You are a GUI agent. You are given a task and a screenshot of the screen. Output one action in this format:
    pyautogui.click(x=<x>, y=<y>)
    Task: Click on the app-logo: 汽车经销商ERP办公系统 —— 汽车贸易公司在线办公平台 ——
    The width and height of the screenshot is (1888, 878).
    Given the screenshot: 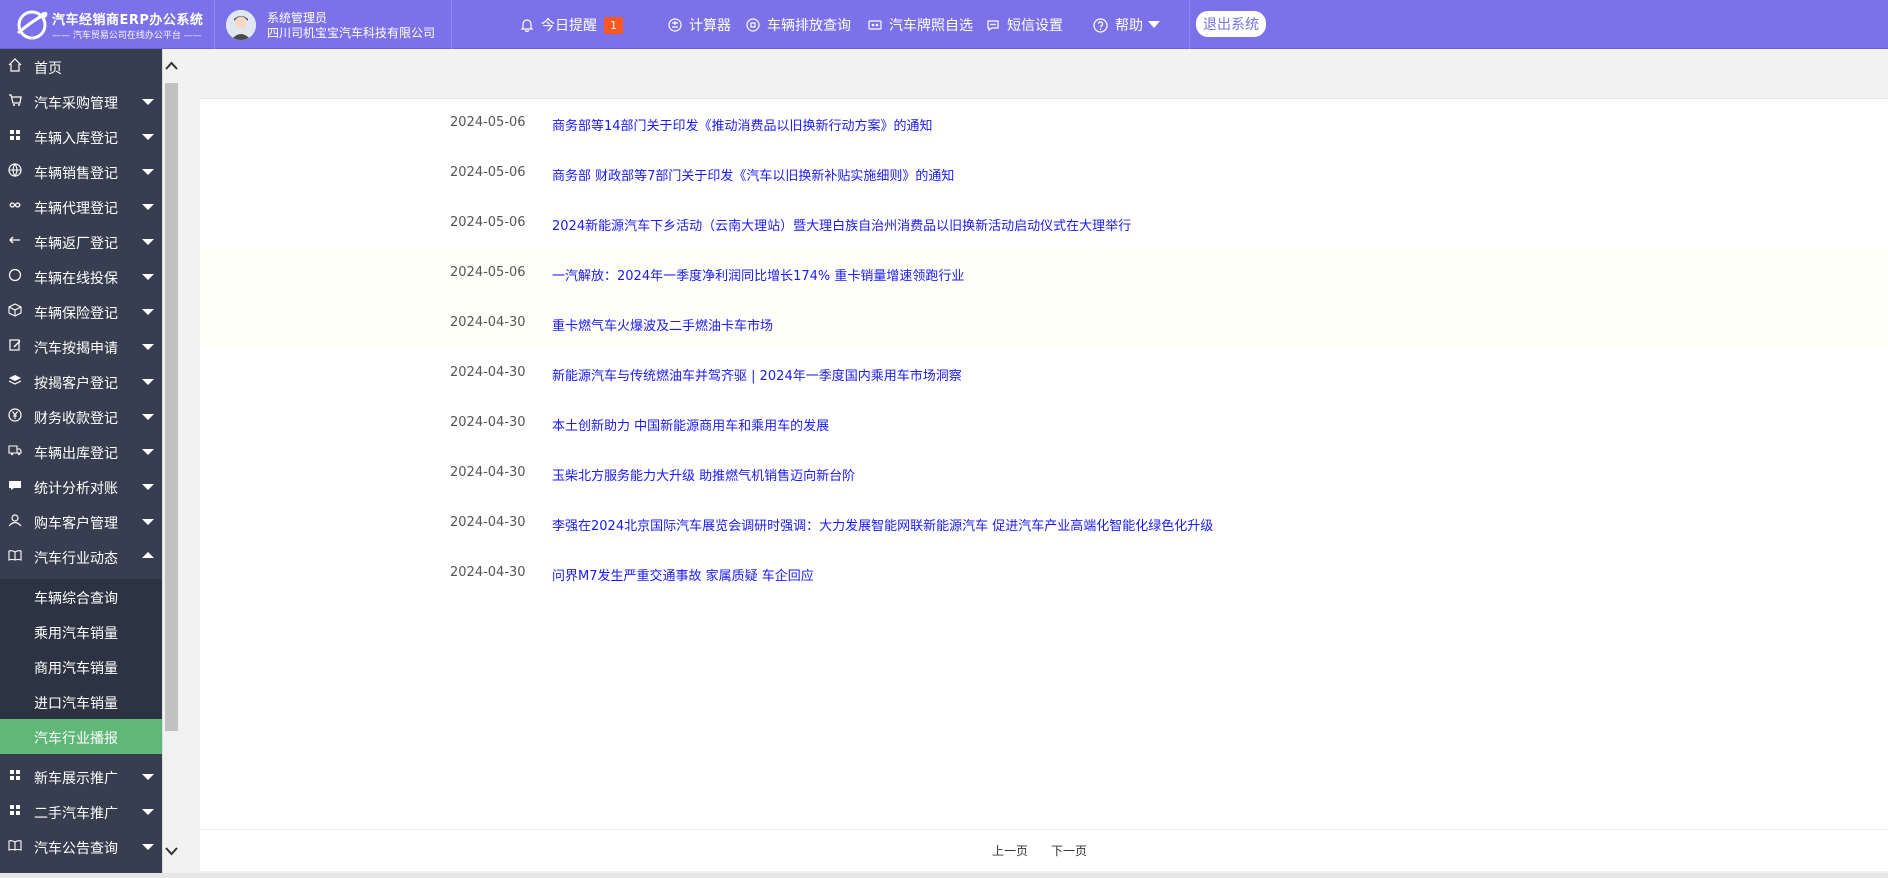 What is the action you would take?
    pyautogui.click(x=107, y=24)
    